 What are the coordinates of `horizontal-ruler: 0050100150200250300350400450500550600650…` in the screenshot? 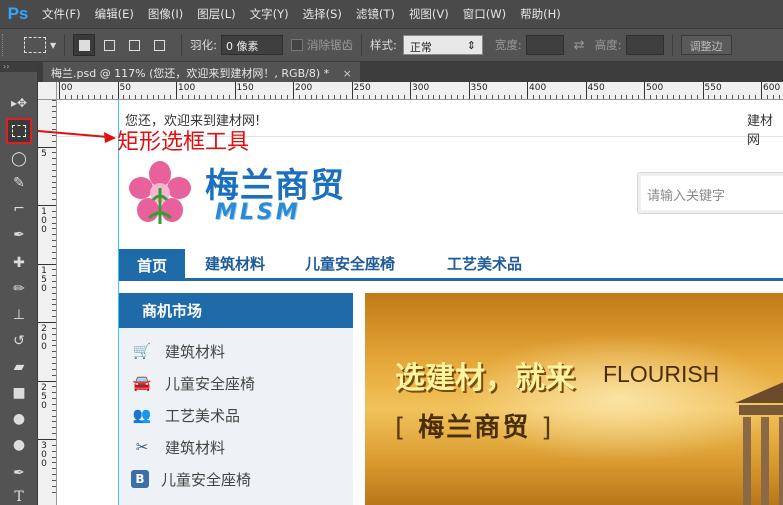 It's located at (420, 91).